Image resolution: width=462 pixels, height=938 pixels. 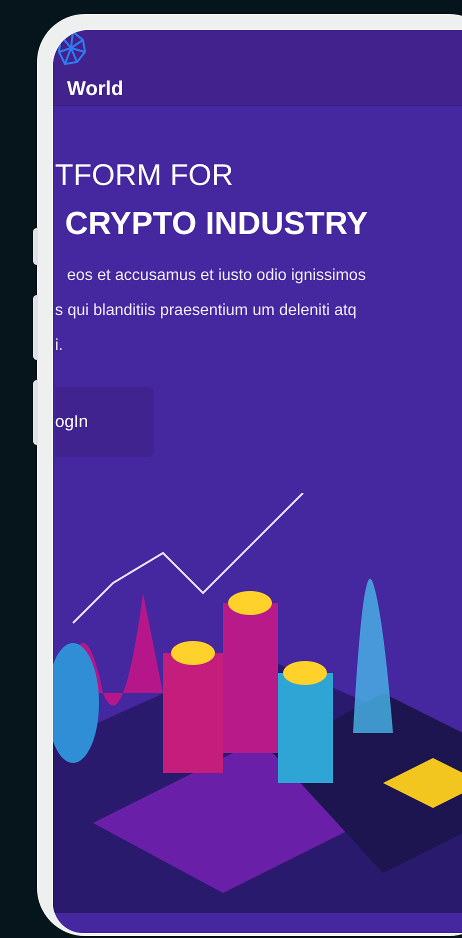 What do you see at coordinates (104, 422) in the screenshot?
I see `login-button: ogIn` at bounding box center [104, 422].